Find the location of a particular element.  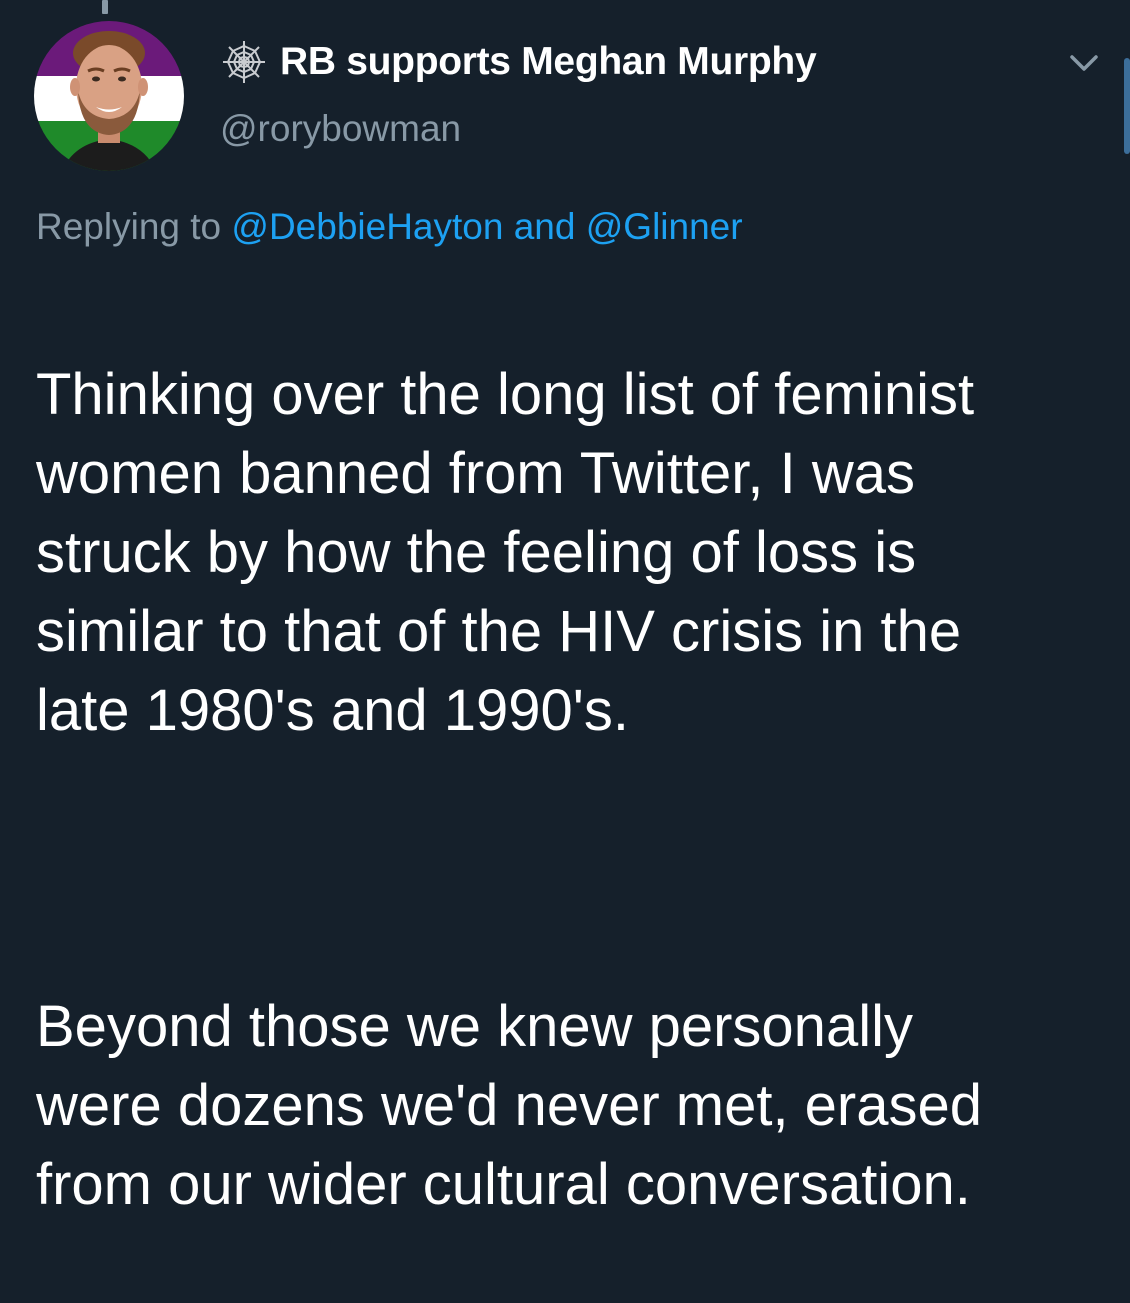

replying-to-line: Replying to @DebbieHayton and @Glinner is located at coordinates (389, 227).